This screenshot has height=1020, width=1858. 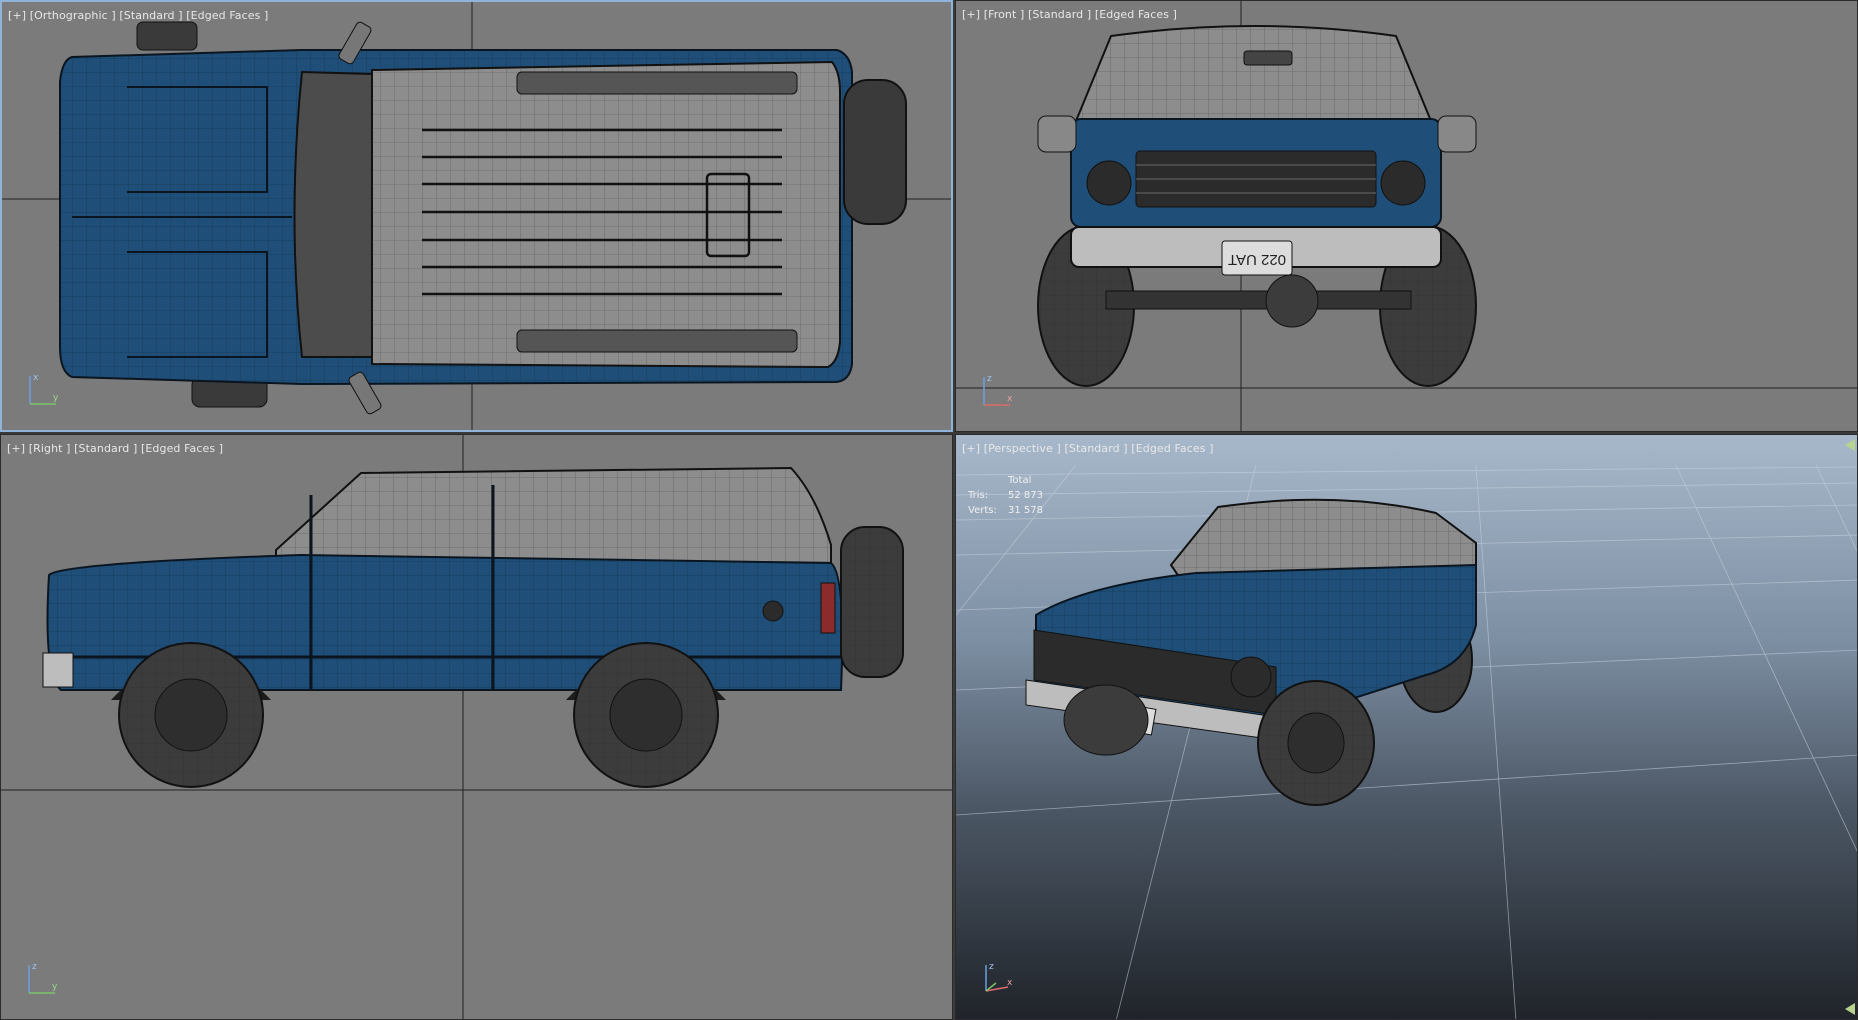 I want to click on tris-count: 52 873, so click(x=1025, y=495).